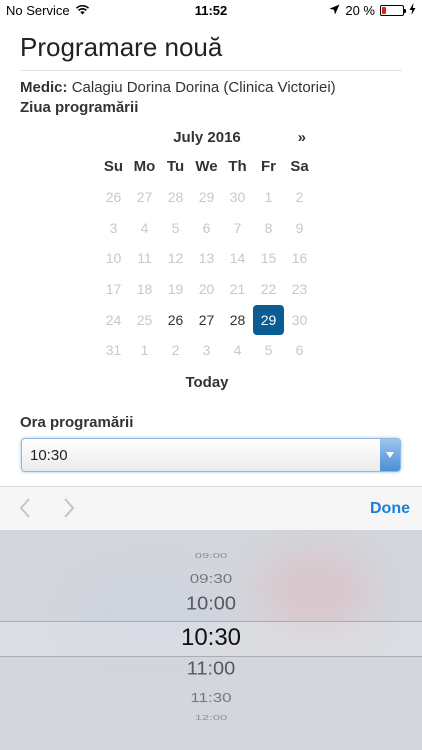 Image resolution: width=422 pixels, height=750 pixels. Describe the element at coordinates (412, 10) in the screenshot. I see `charging-bolt-icon` at that location.